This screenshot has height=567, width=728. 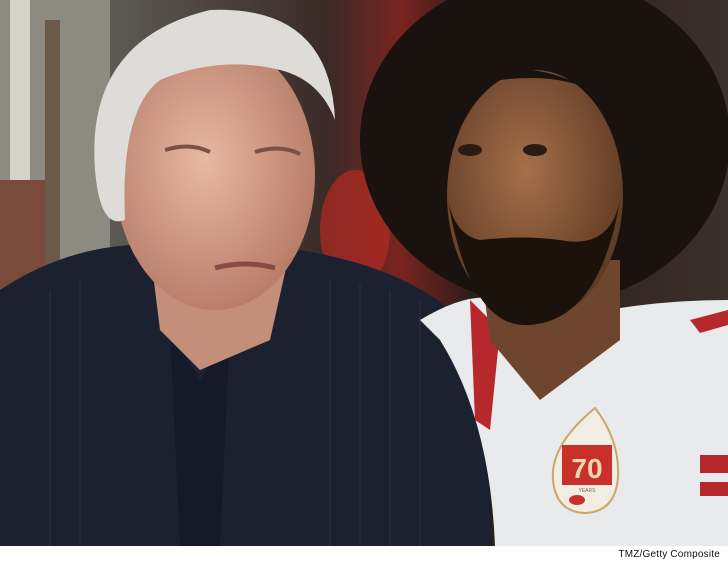 I want to click on photo-credit: TMZ/Getty Composite, so click(x=669, y=554).